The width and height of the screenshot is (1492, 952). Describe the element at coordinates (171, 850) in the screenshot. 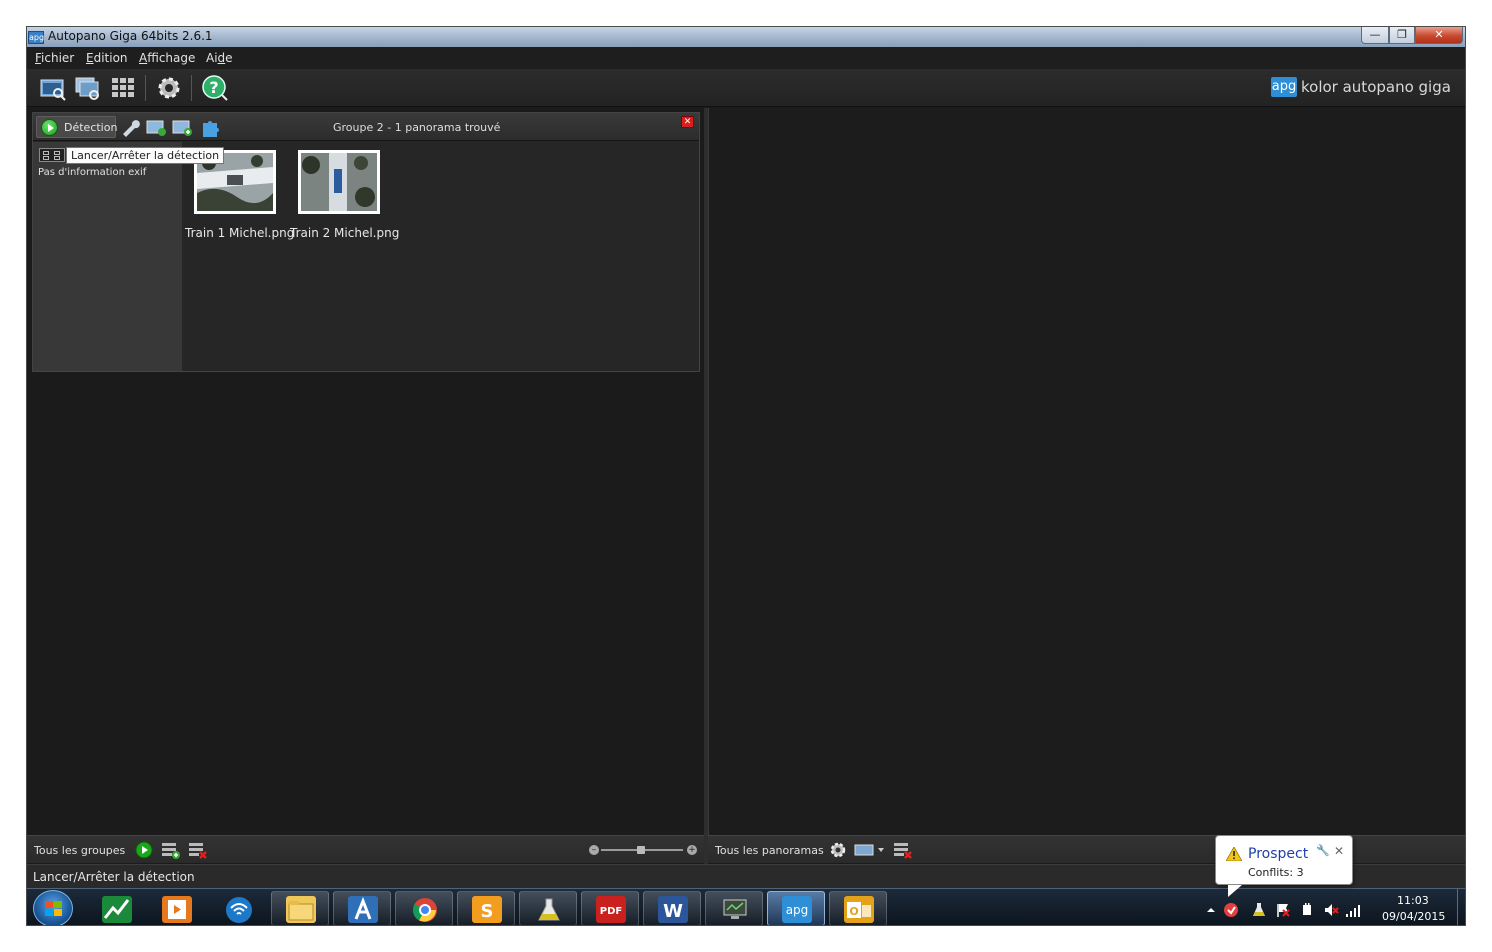

I see `add-group-icon` at that location.